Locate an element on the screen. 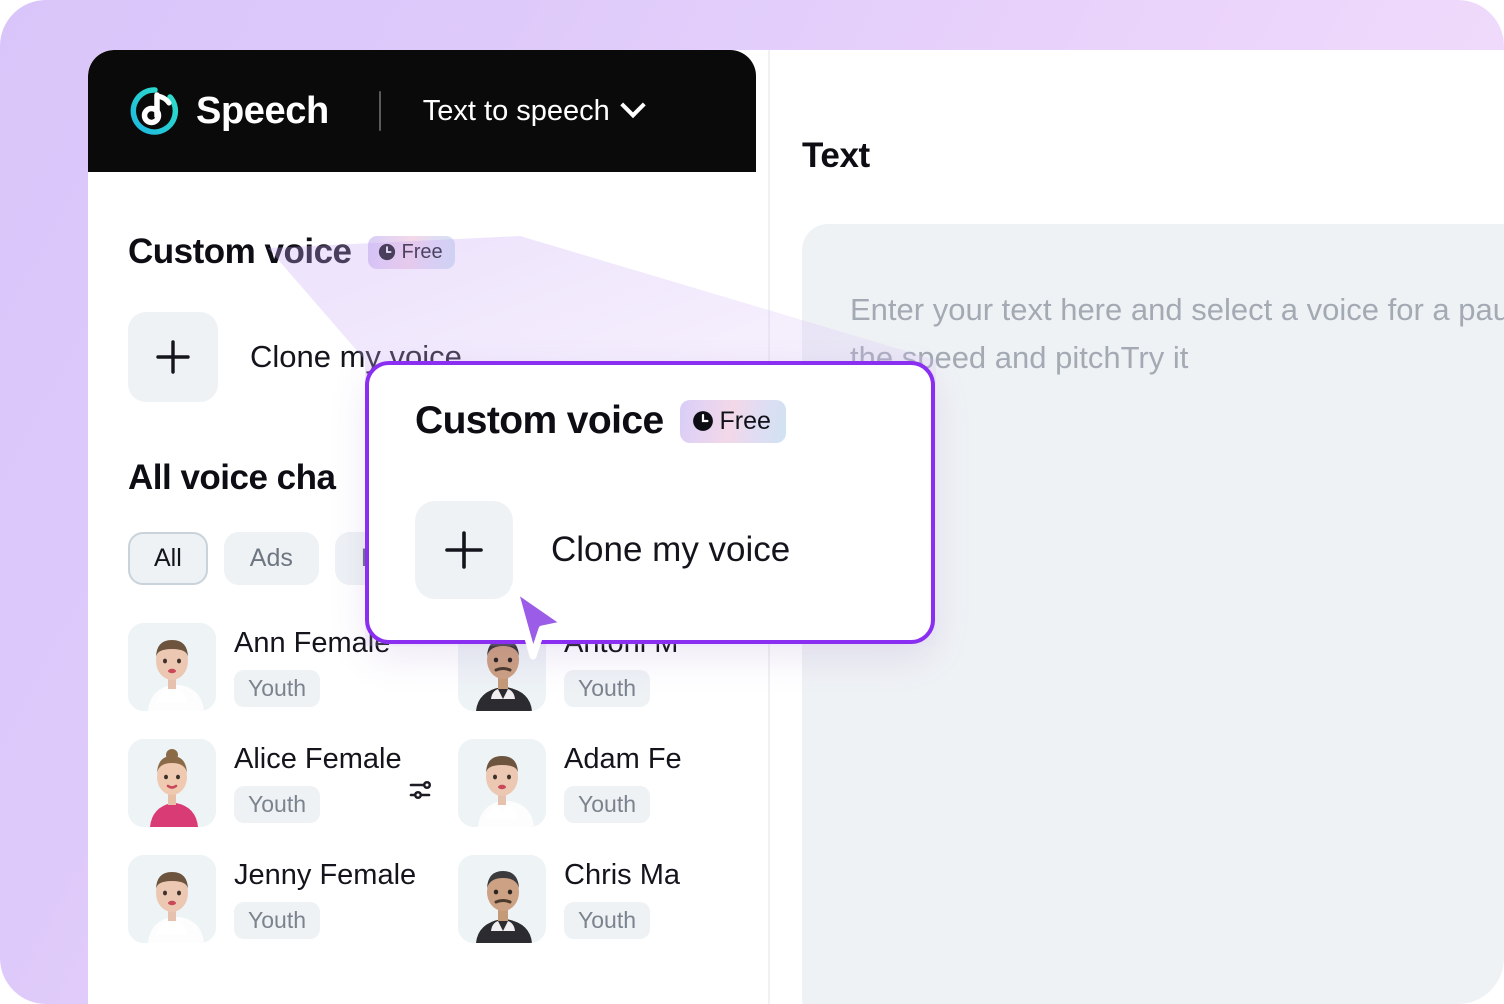 The height and width of the screenshot is (1004, 1504). voice-name: Alice Female is located at coordinates (318, 759).